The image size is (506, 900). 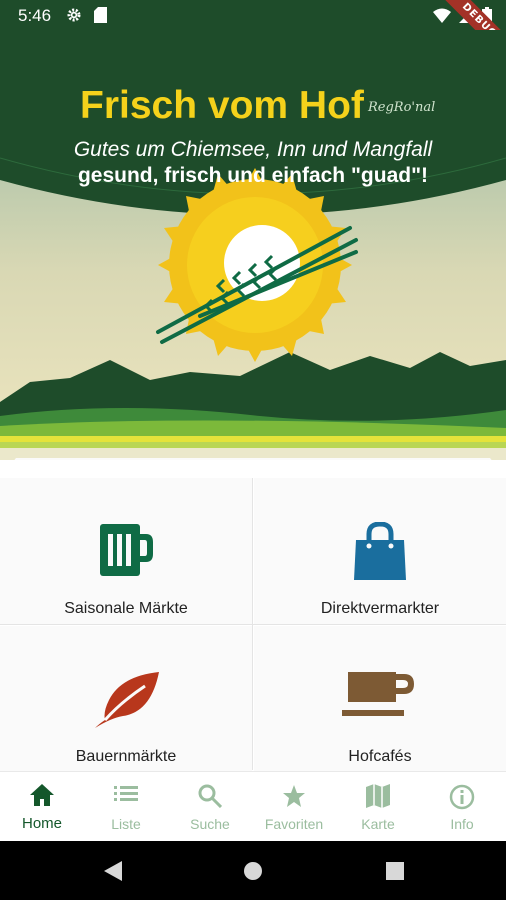 I want to click on tagline-slogan: gesund, frisch und einfach "guad"!, so click(x=253, y=175).